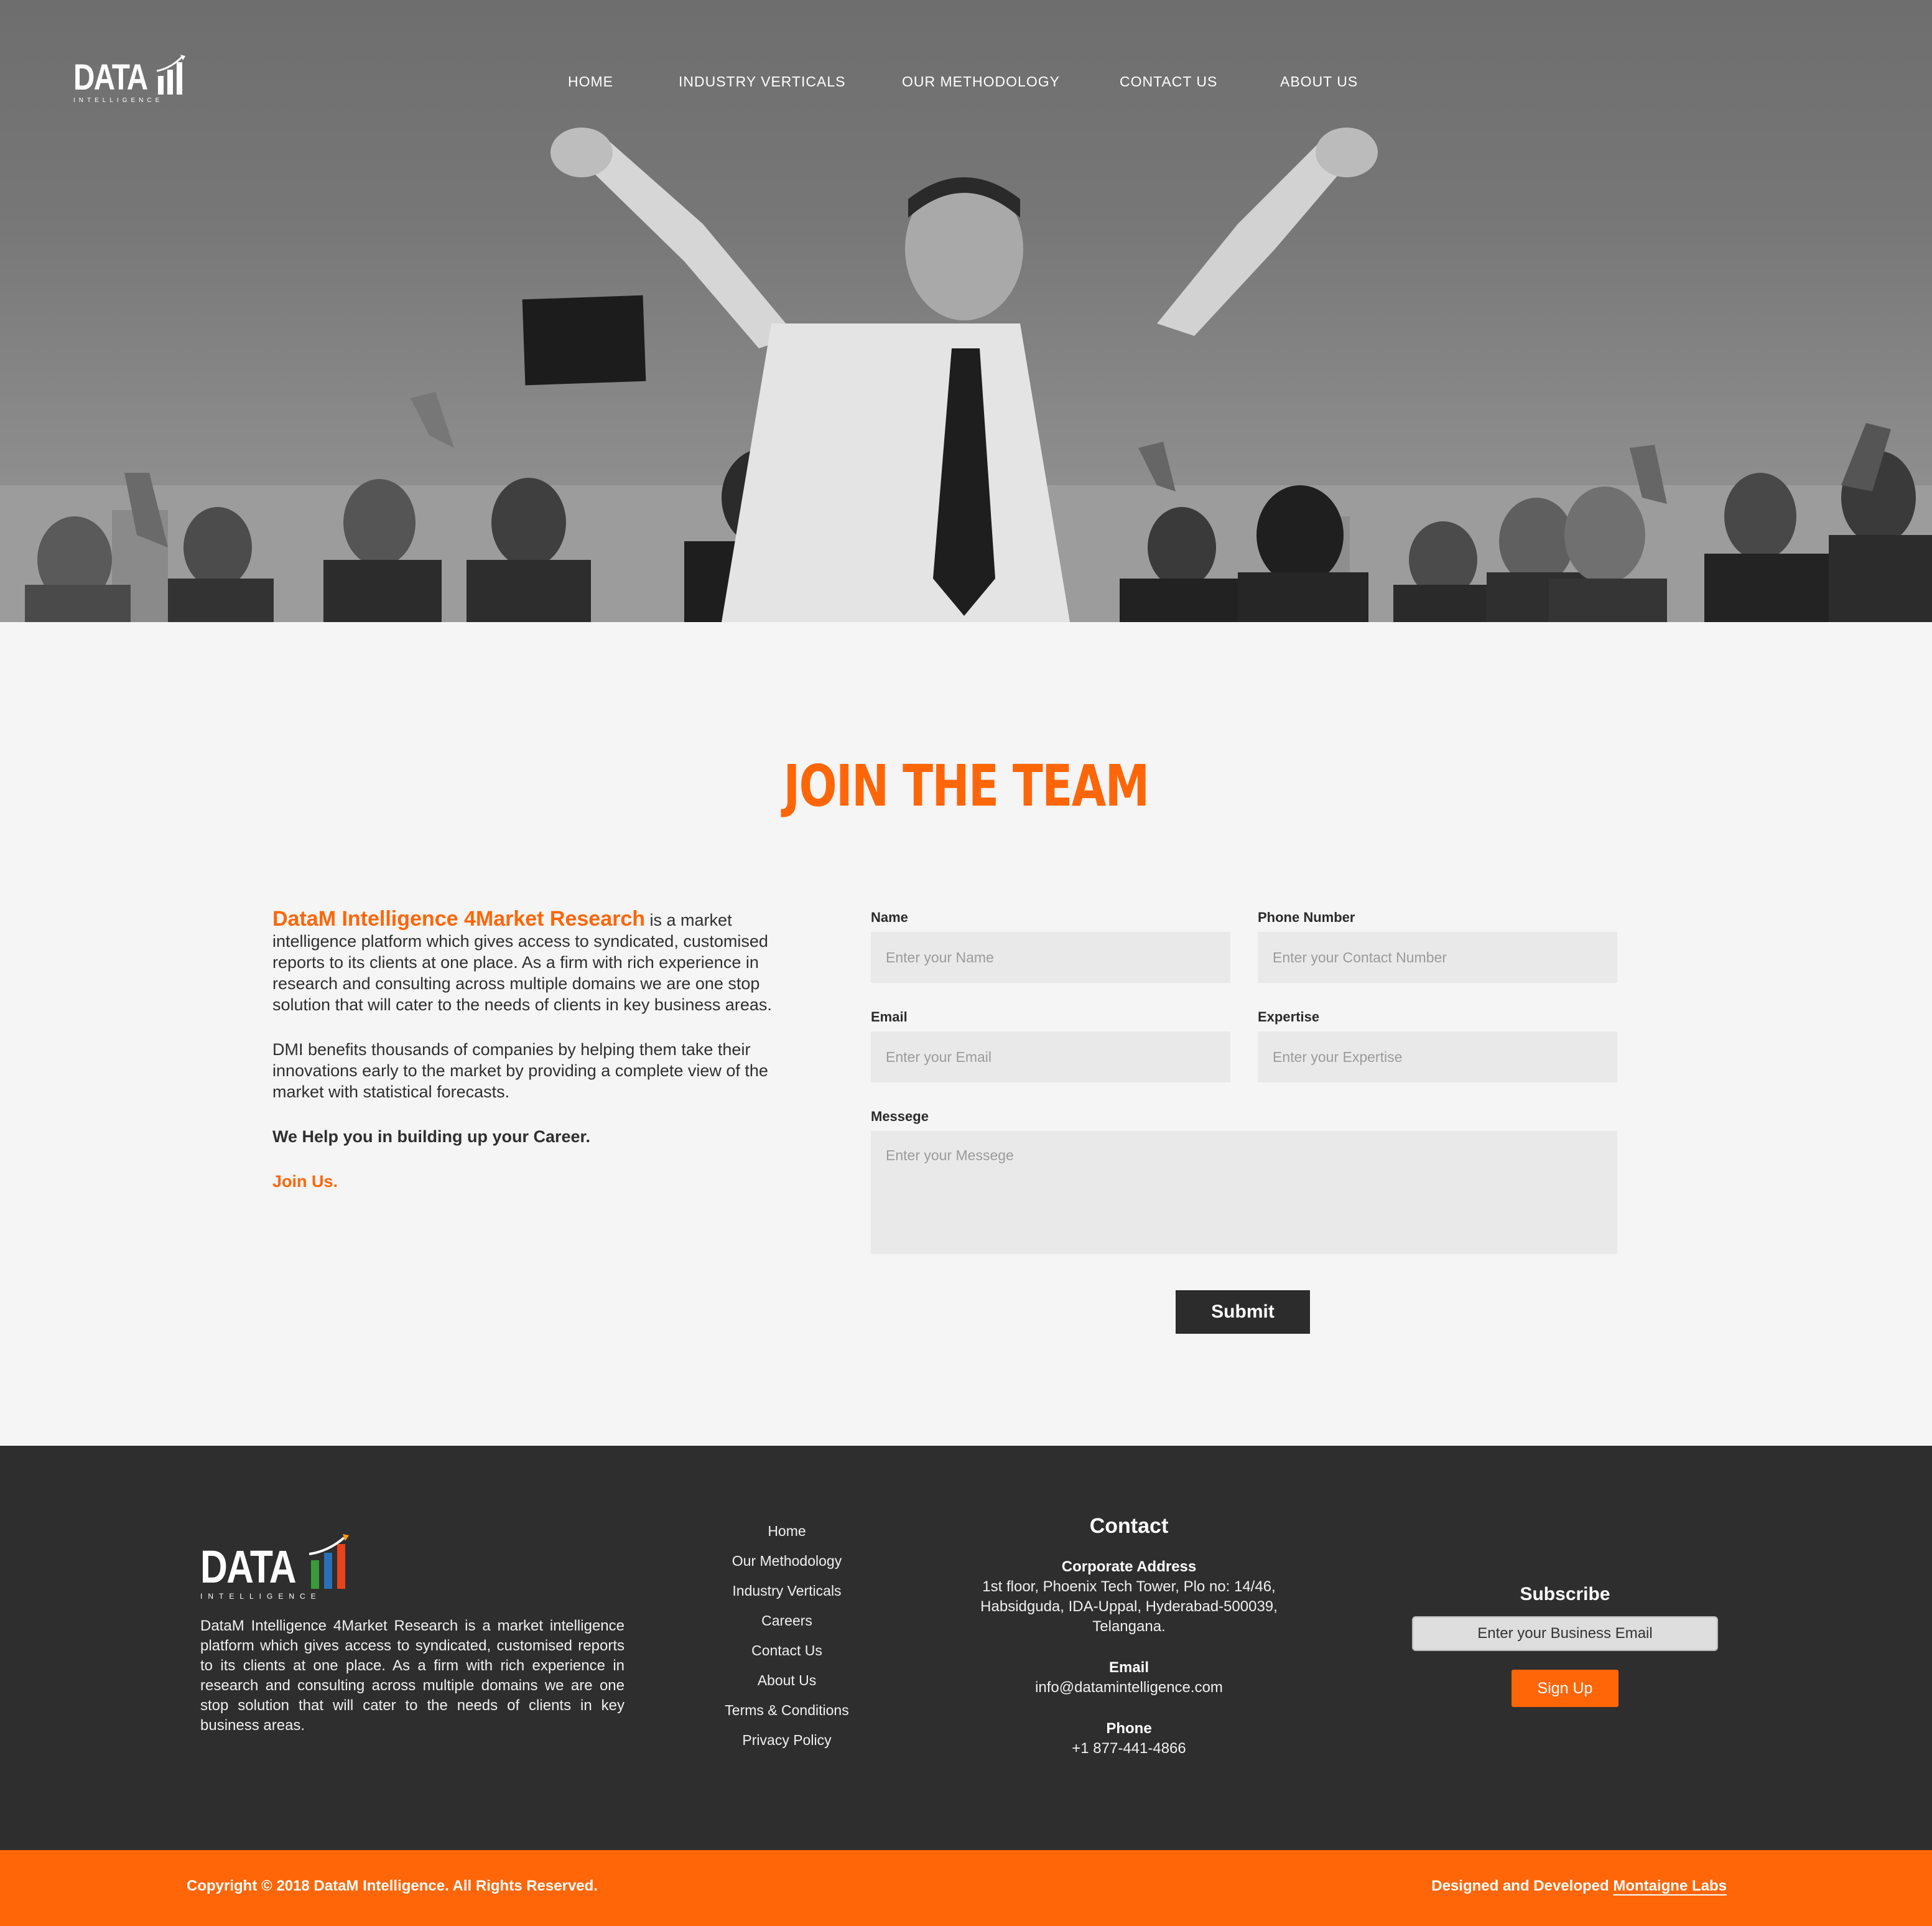 This screenshot has height=1926, width=1932. What do you see at coordinates (1050, 957) in the screenshot?
I see `name-input` at bounding box center [1050, 957].